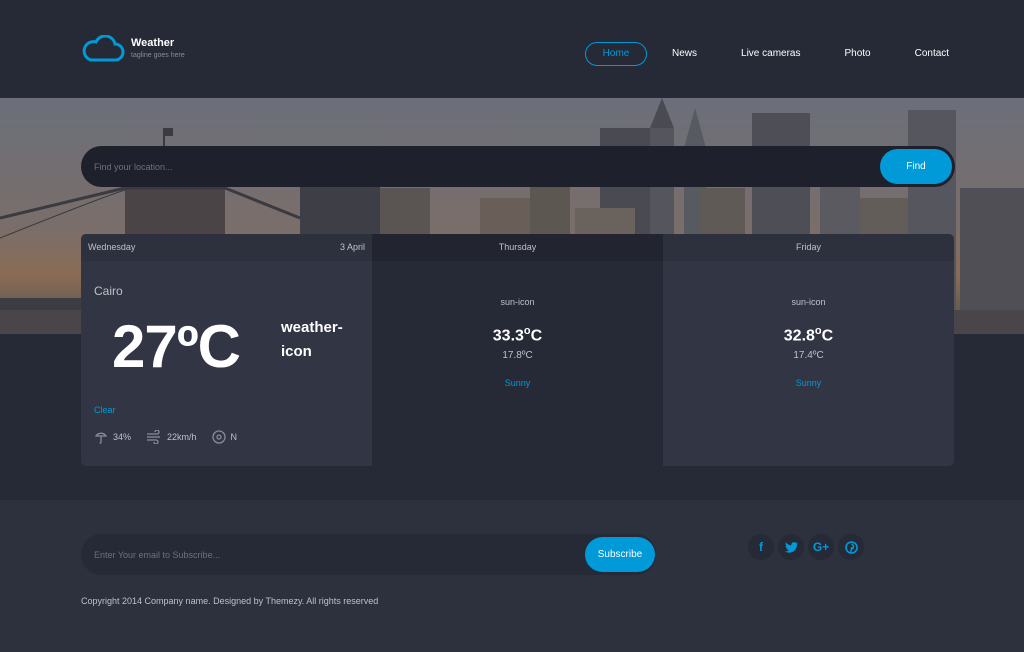 This screenshot has height=652, width=1024. What do you see at coordinates (616, 54) in the screenshot?
I see `nav-home: Home` at bounding box center [616, 54].